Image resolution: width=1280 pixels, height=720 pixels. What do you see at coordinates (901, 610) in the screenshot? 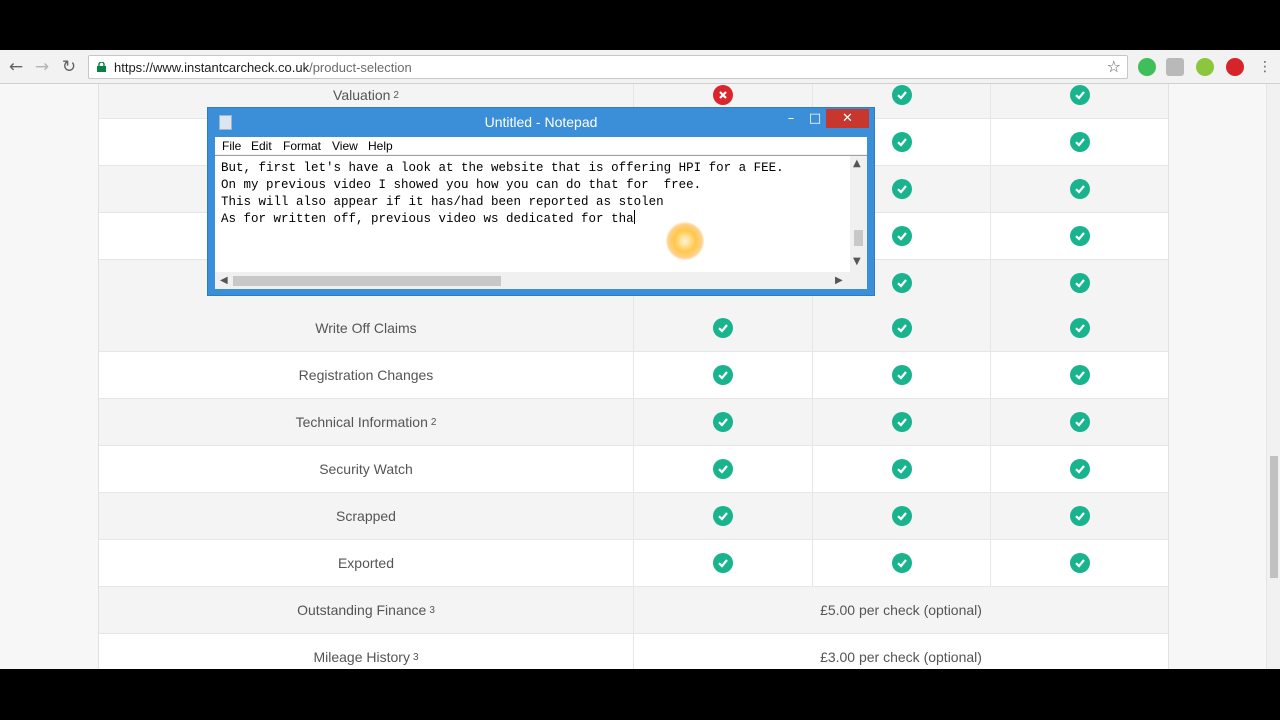
I see `price-cell: £5.00 per check (optional)` at bounding box center [901, 610].